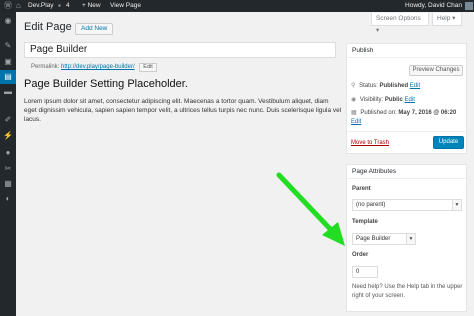  Describe the element at coordinates (361, 189) in the screenshot. I see `parent-label: Parent` at that location.